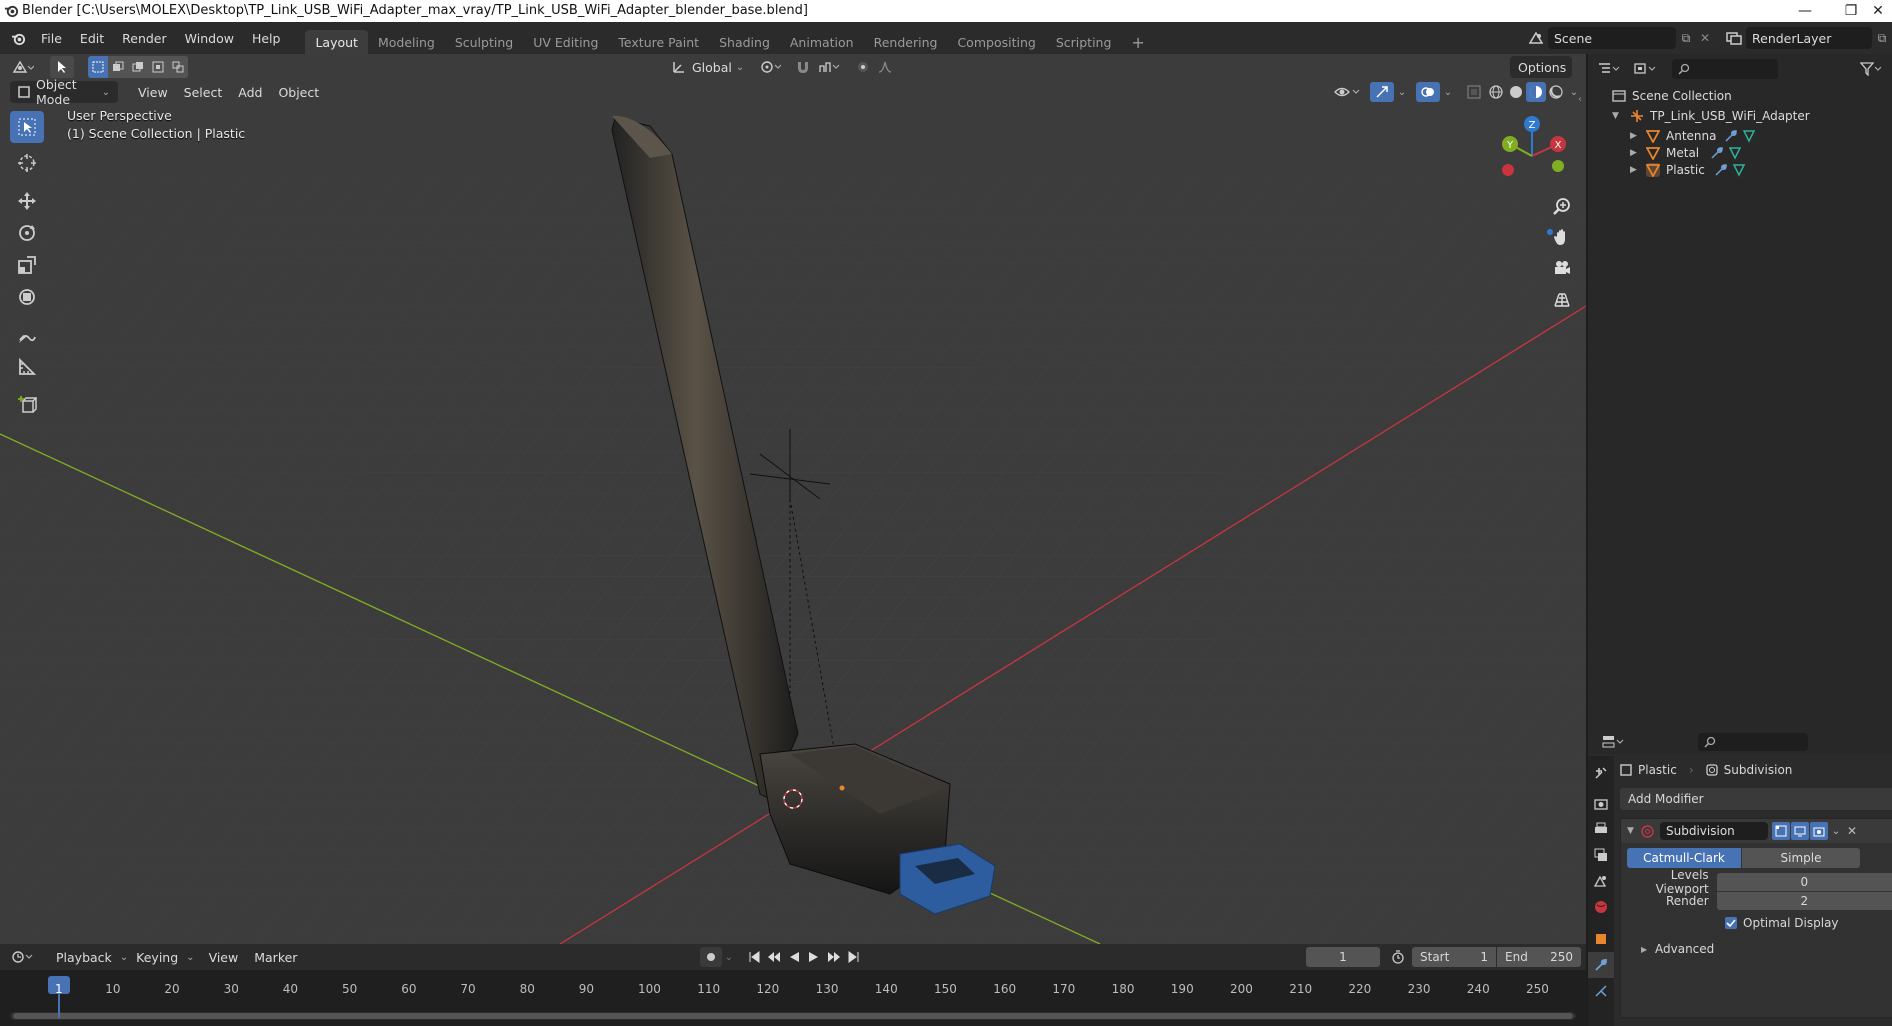  I want to click on select-mode-new-icon, so click(98, 67).